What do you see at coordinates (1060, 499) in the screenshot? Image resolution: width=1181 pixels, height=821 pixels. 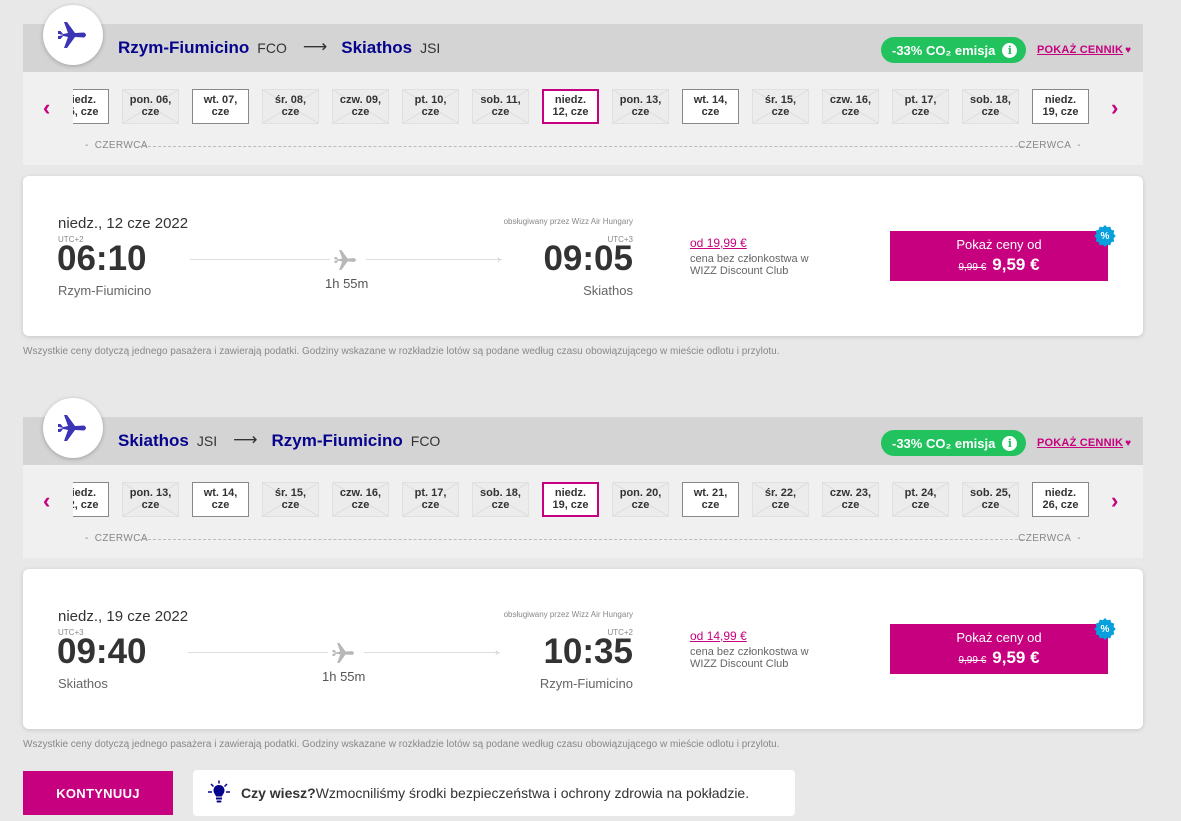 I see `date-option: niedz. 26, cze` at bounding box center [1060, 499].